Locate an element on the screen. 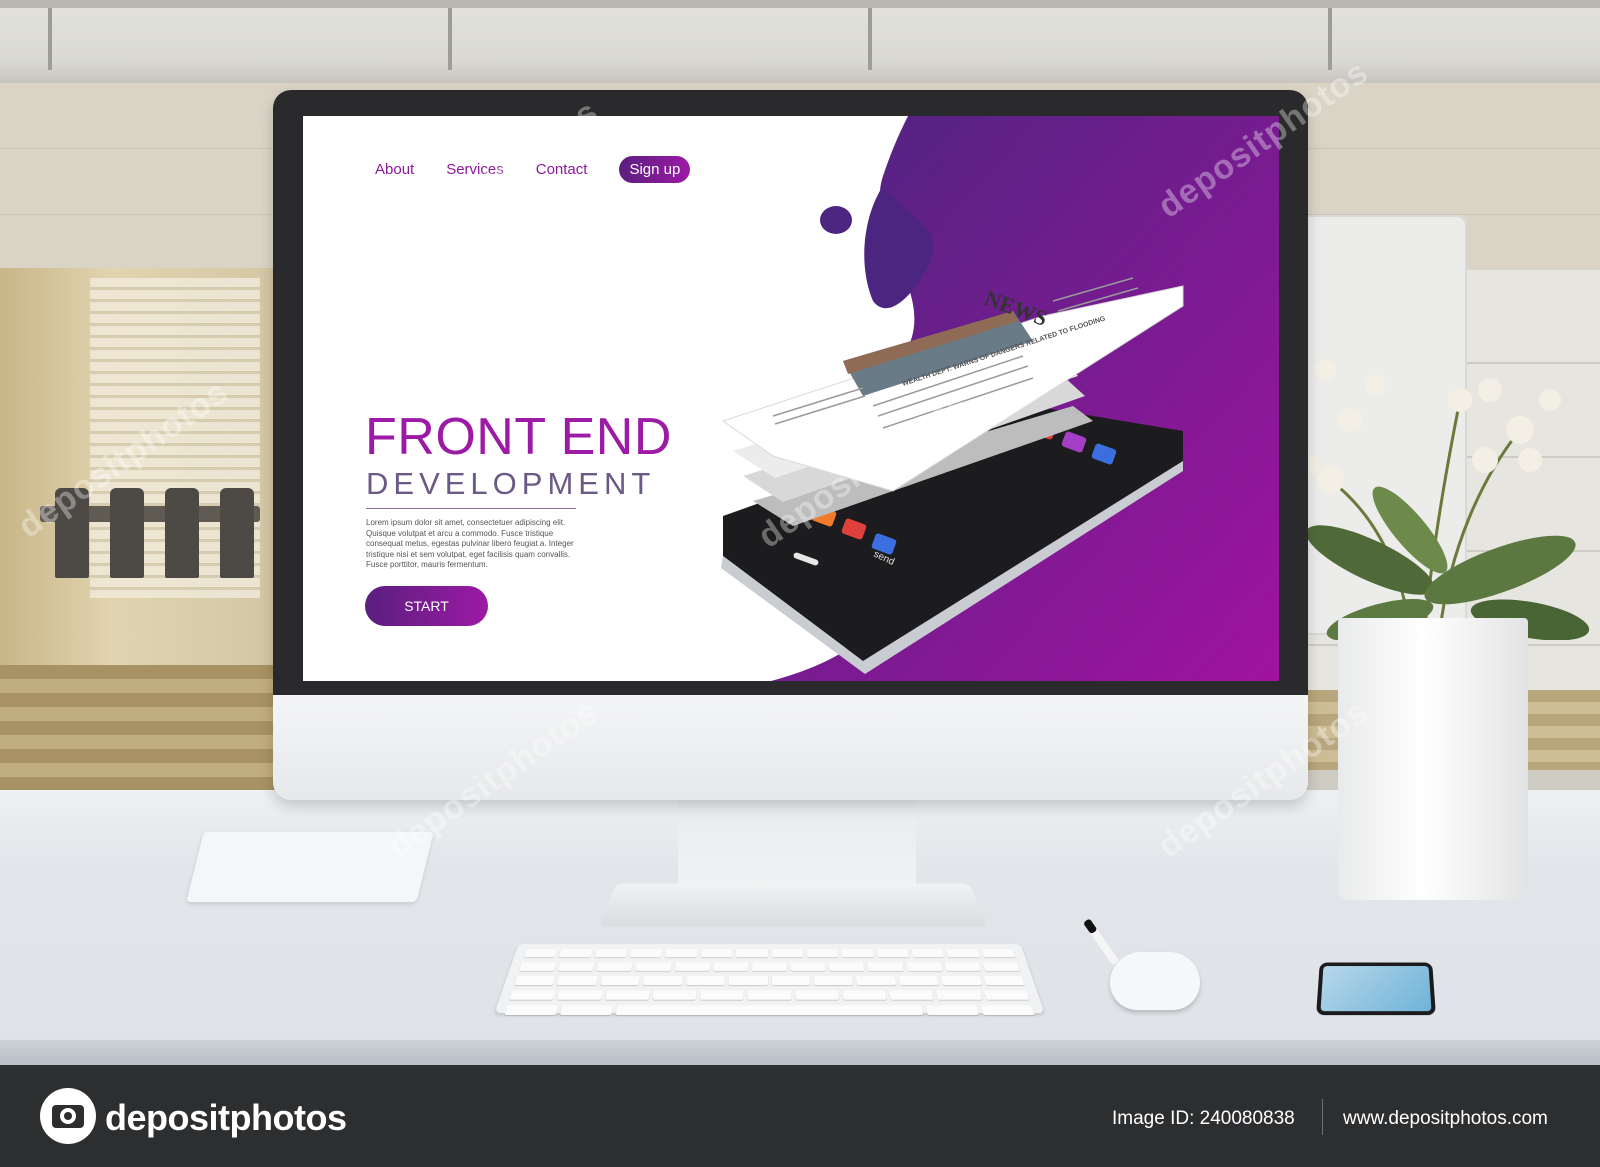 This screenshot has height=1167, width=1600. nav-services: Services is located at coordinates (475, 169).